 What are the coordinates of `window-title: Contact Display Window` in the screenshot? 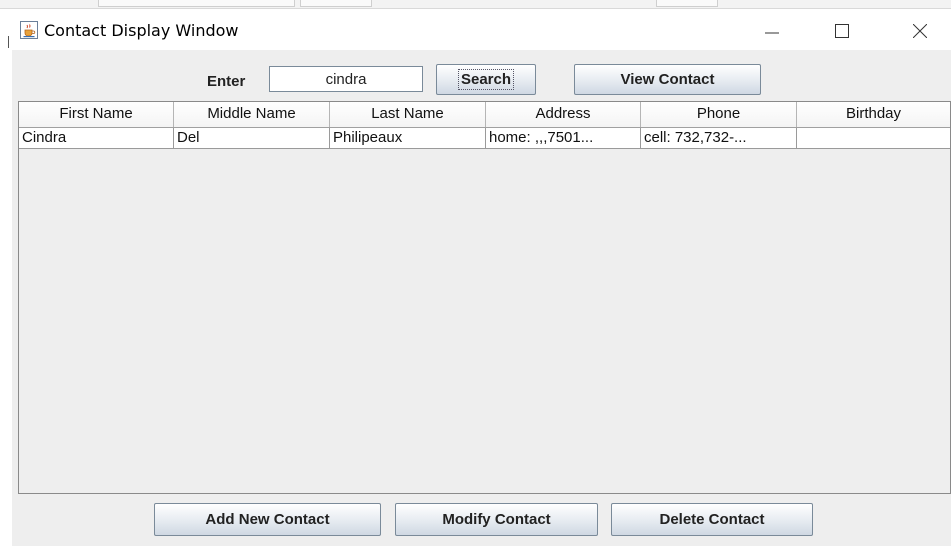 It's located at (141, 30).